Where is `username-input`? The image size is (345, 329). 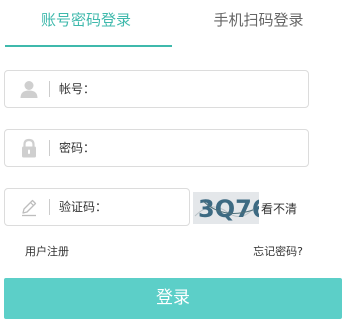 username-input is located at coordinates (200, 89).